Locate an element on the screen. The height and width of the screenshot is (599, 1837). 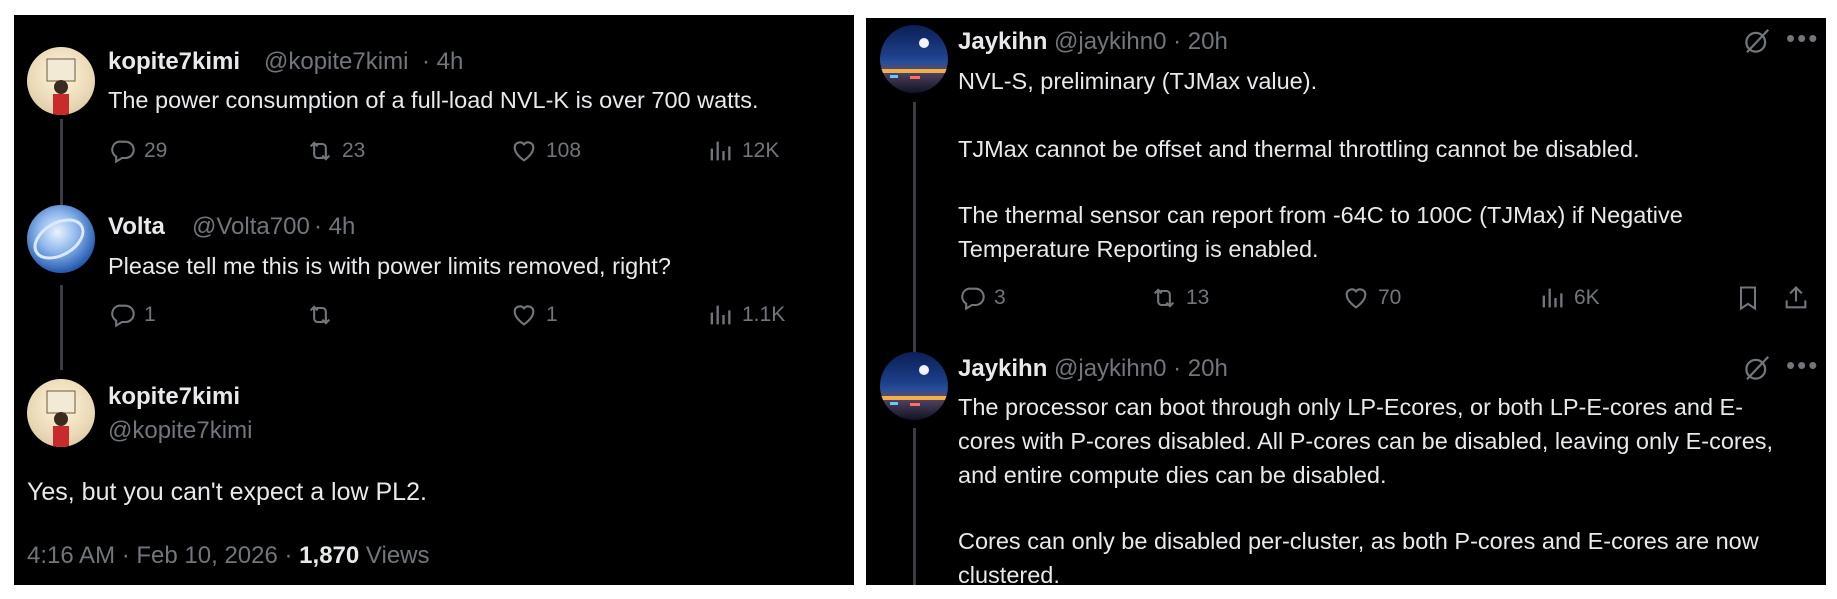
like-count: 70 is located at coordinates (1390, 297).